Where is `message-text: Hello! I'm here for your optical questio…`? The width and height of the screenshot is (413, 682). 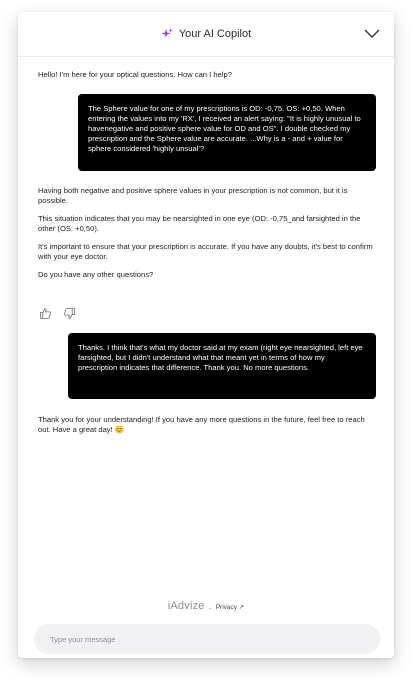 message-text: Hello! I'm here for your optical questio… is located at coordinates (135, 74).